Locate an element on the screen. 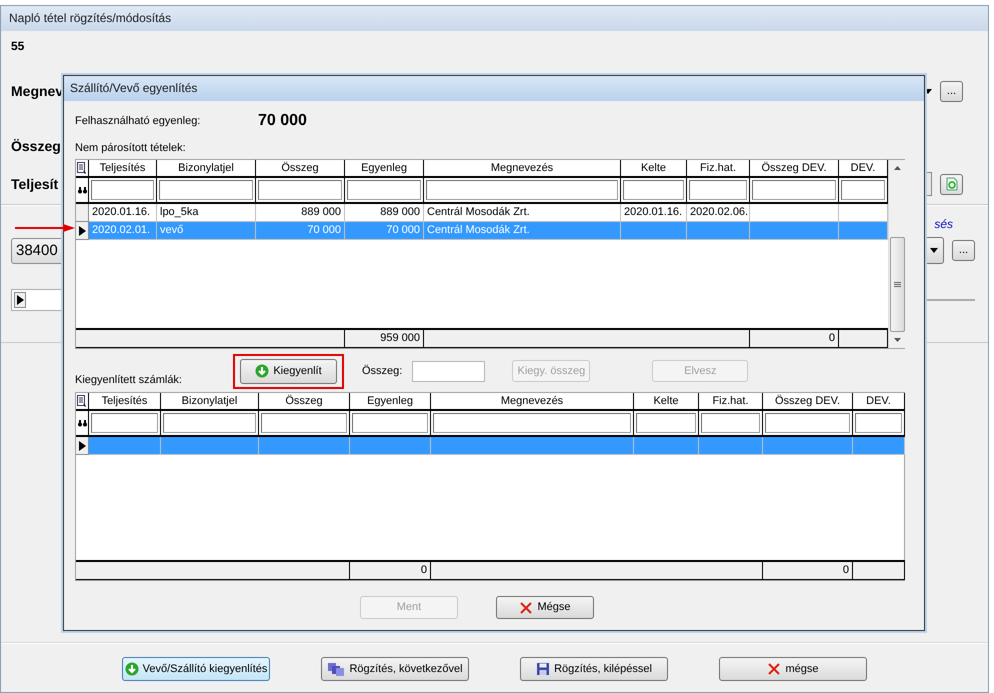 The height and width of the screenshot is (693, 994). settle-button: Kiegyenlít is located at coordinates (288, 371).